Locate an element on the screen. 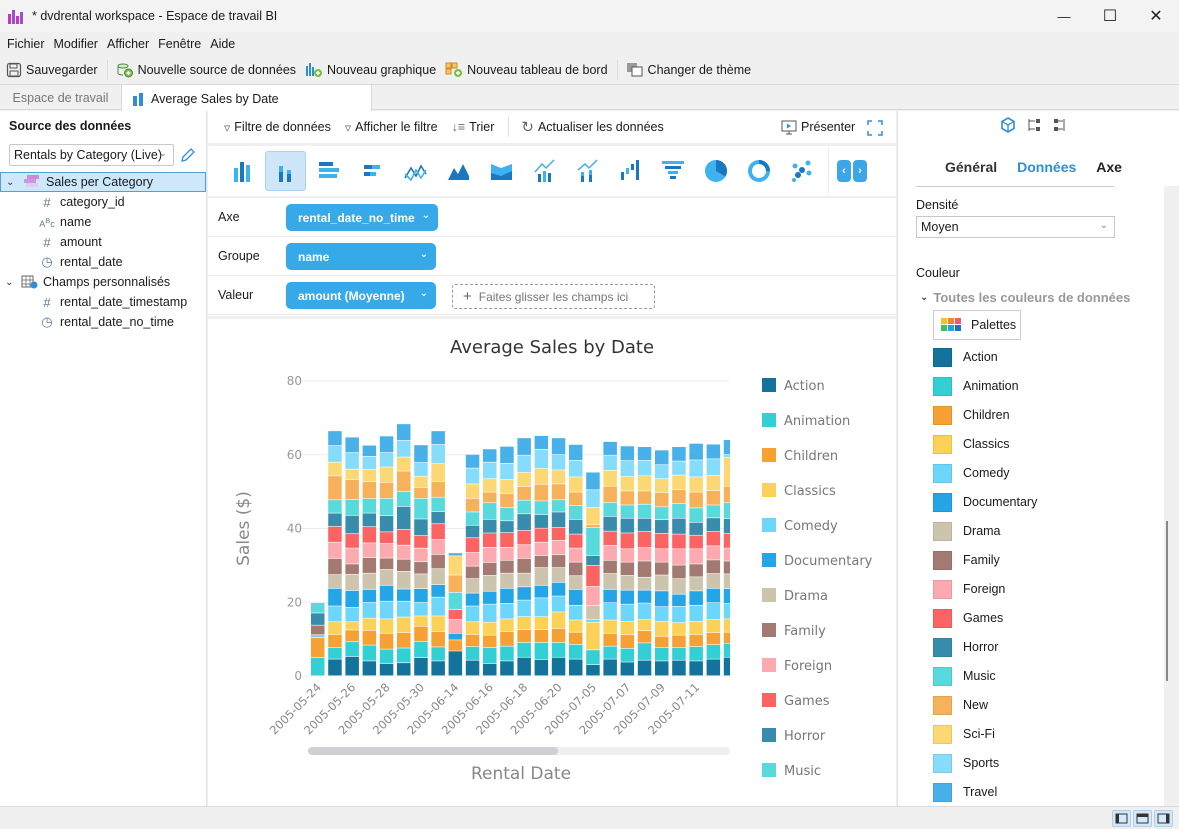 This screenshot has height=829, width=1179. data-source-select: Rentals by Category (Live) ⌄ is located at coordinates (91, 155).